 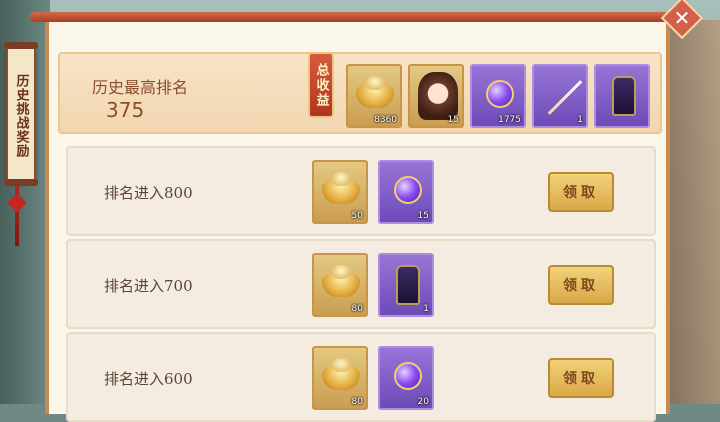 What do you see at coordinates (125, 110) in the screenshot?
I see `best-rank-value: 375` at bounding box center [125, 110].